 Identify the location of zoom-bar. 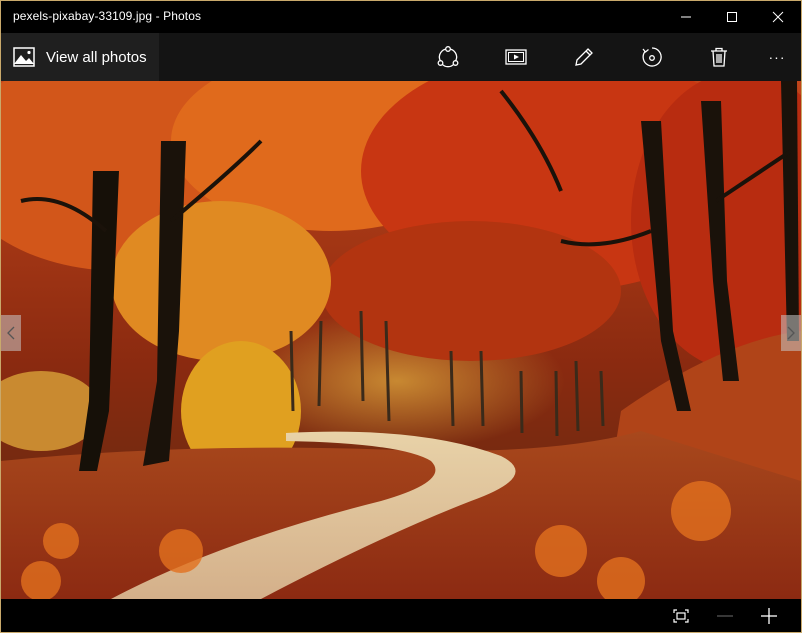
(401, 615).